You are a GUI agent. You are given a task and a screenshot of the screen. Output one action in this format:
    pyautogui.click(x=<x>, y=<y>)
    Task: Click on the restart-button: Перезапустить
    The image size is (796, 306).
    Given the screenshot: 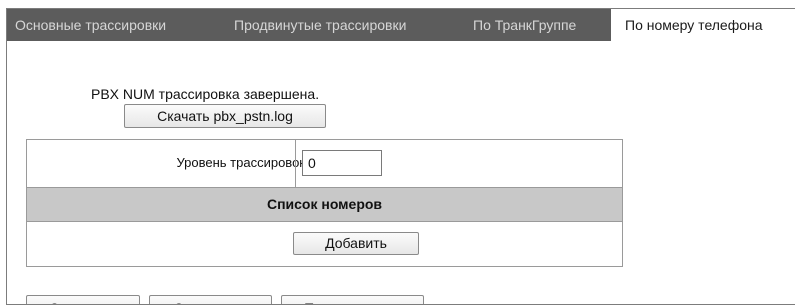 What is the action you would take?
    pyautogui.click(x=352, y=299)
    